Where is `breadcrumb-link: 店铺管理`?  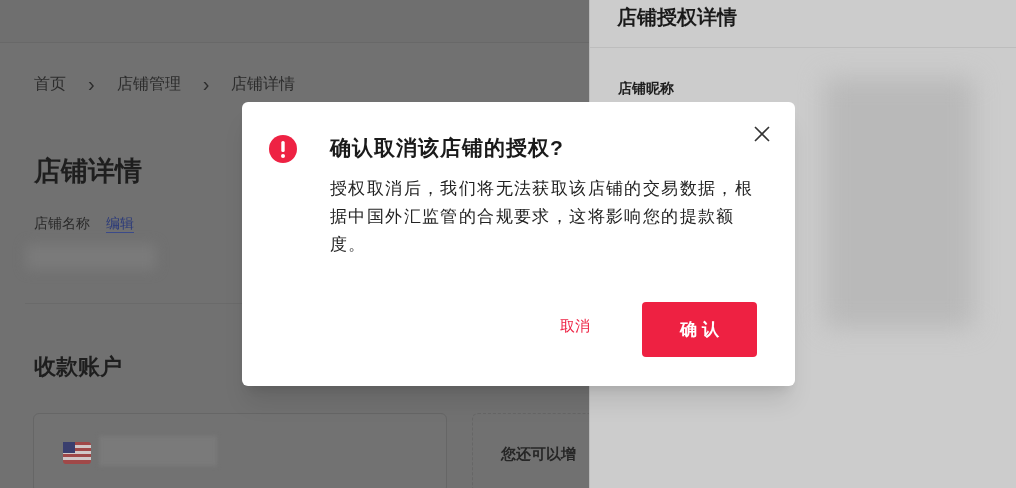 breadcrumb-link: 店铺管理 is located at coordinates (148, 84).